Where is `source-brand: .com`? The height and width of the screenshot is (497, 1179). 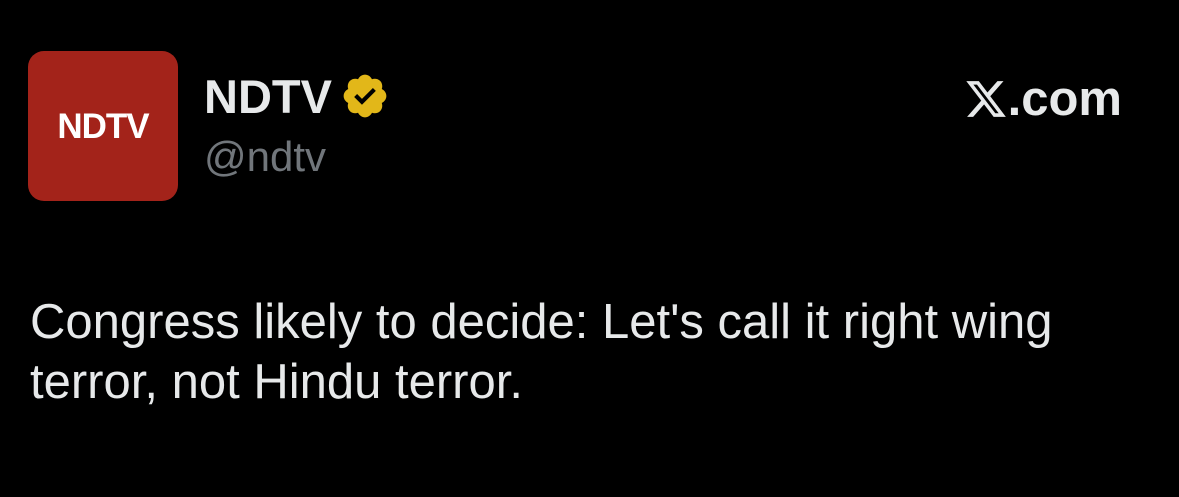 source-brand: .com is located at coordinates (1043, 99).